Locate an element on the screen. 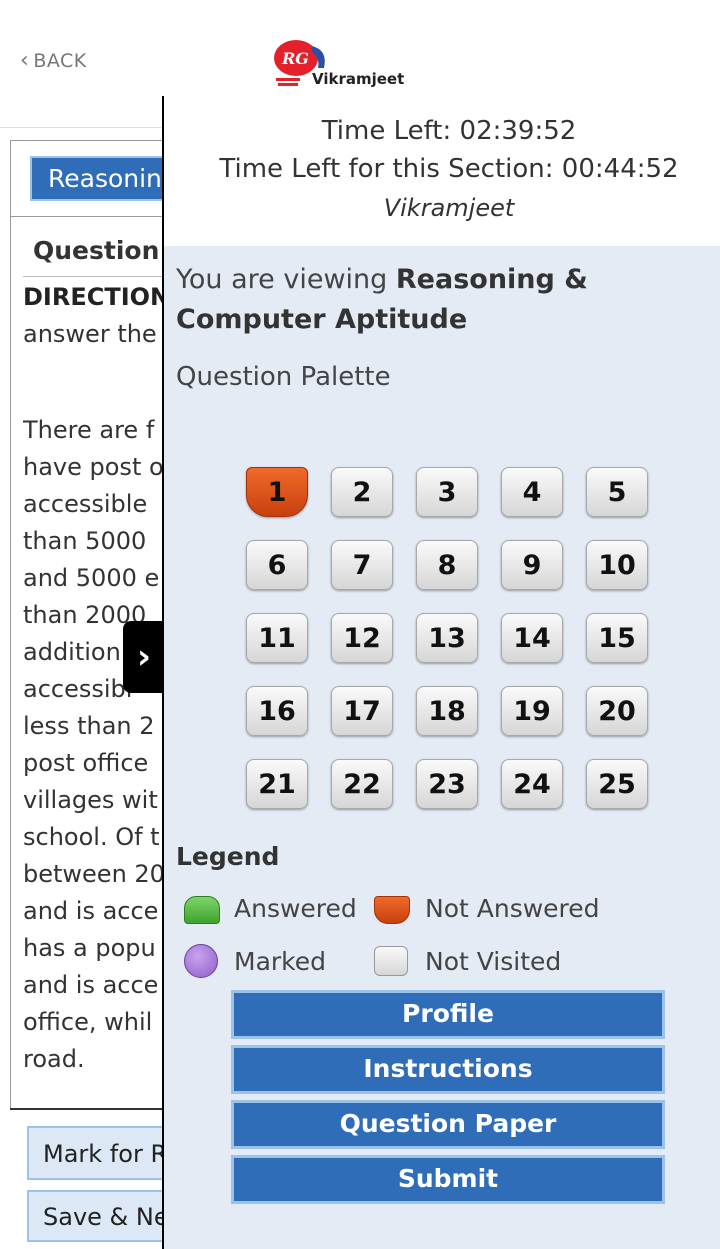 The width and height of the screenshot is (720, 1249). question-button-19: 19 is located at coordinates (532, 711).